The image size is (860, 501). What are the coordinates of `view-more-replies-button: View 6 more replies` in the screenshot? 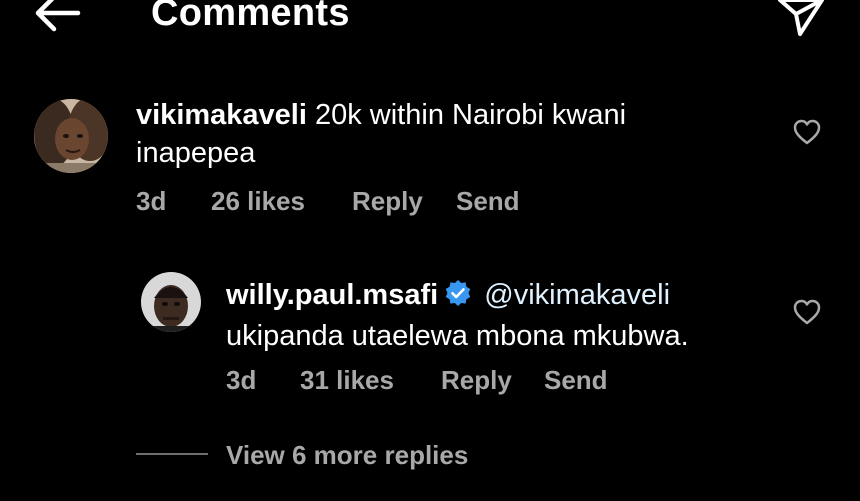 It's located at (347, 455).